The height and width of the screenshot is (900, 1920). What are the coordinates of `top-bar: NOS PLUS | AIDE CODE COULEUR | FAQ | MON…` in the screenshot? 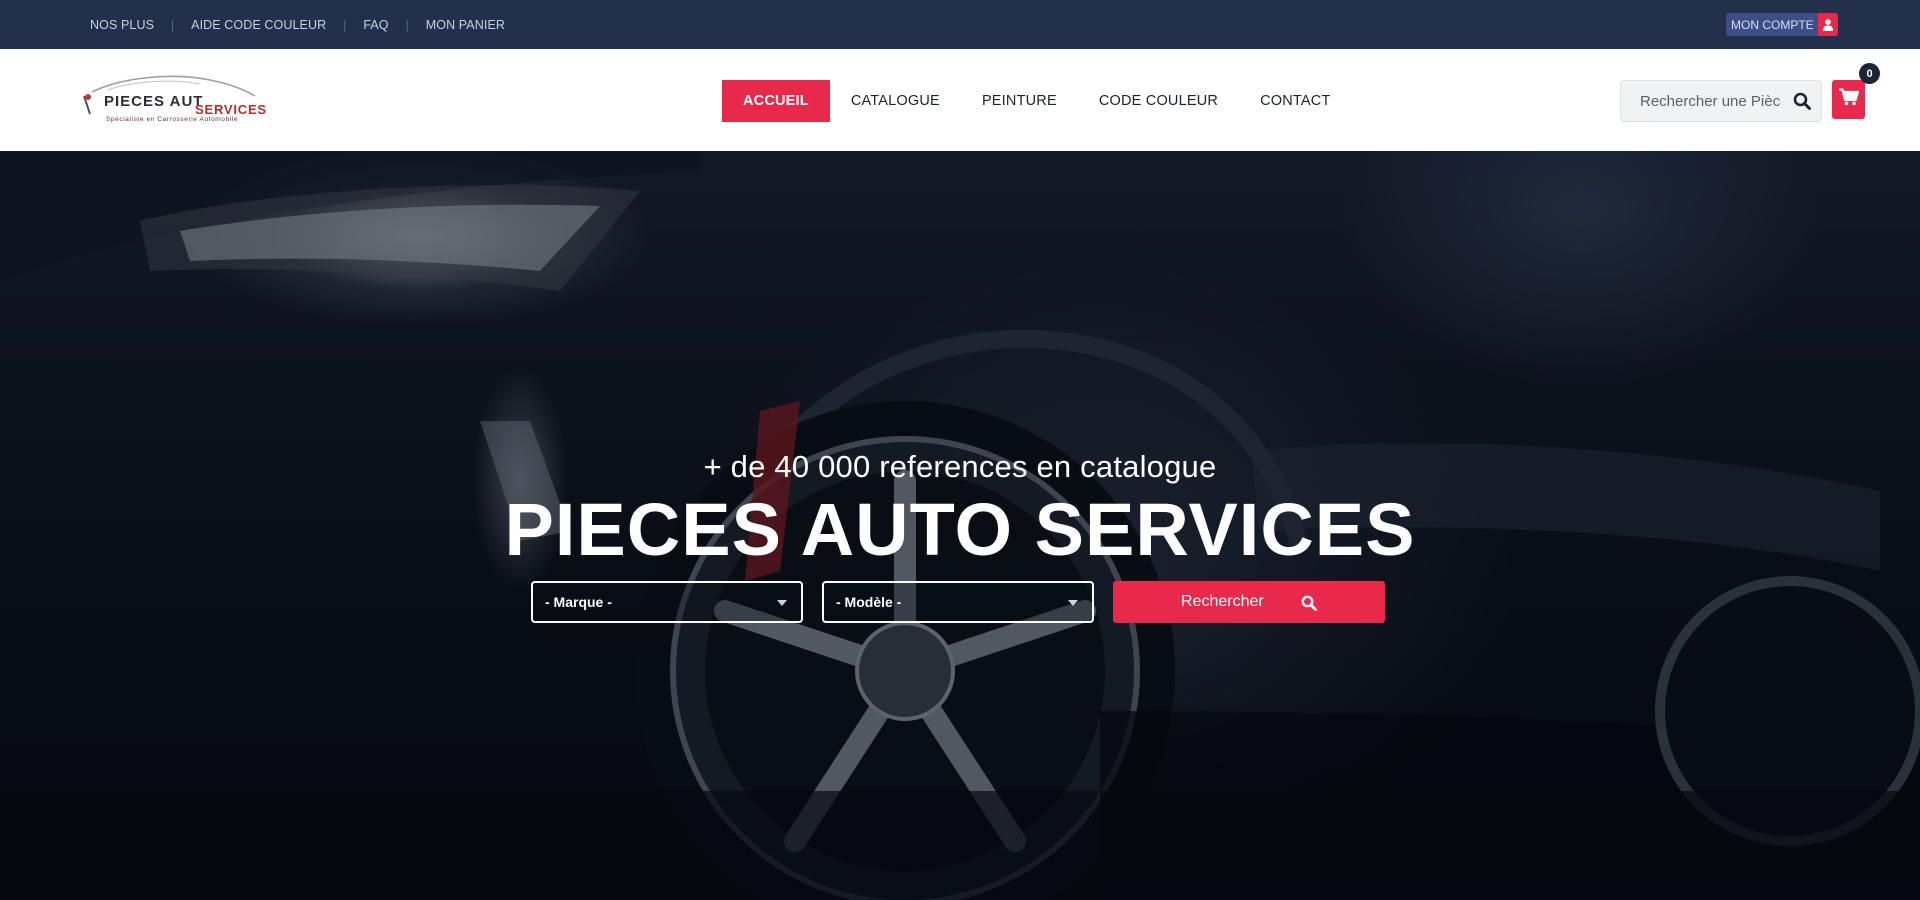 It's located at (960, 24).